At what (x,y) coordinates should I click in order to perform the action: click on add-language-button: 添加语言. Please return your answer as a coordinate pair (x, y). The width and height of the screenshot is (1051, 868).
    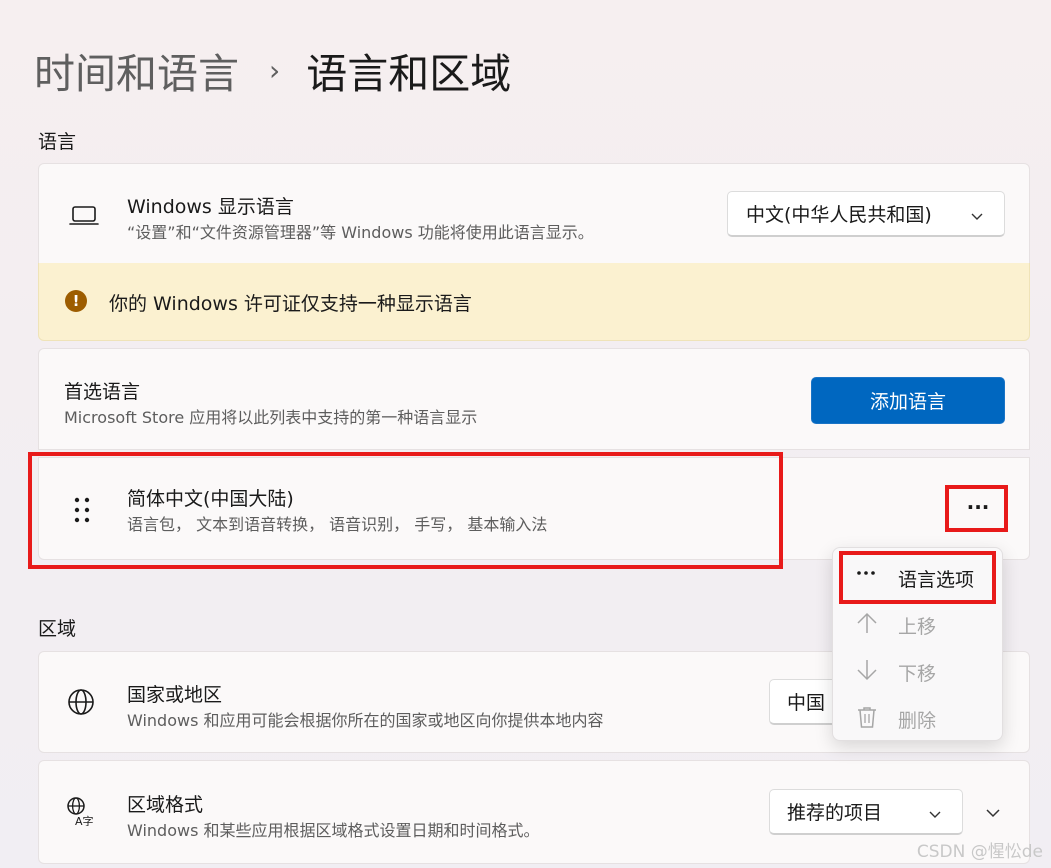
    Looking at the image, I should click on (908, 400).